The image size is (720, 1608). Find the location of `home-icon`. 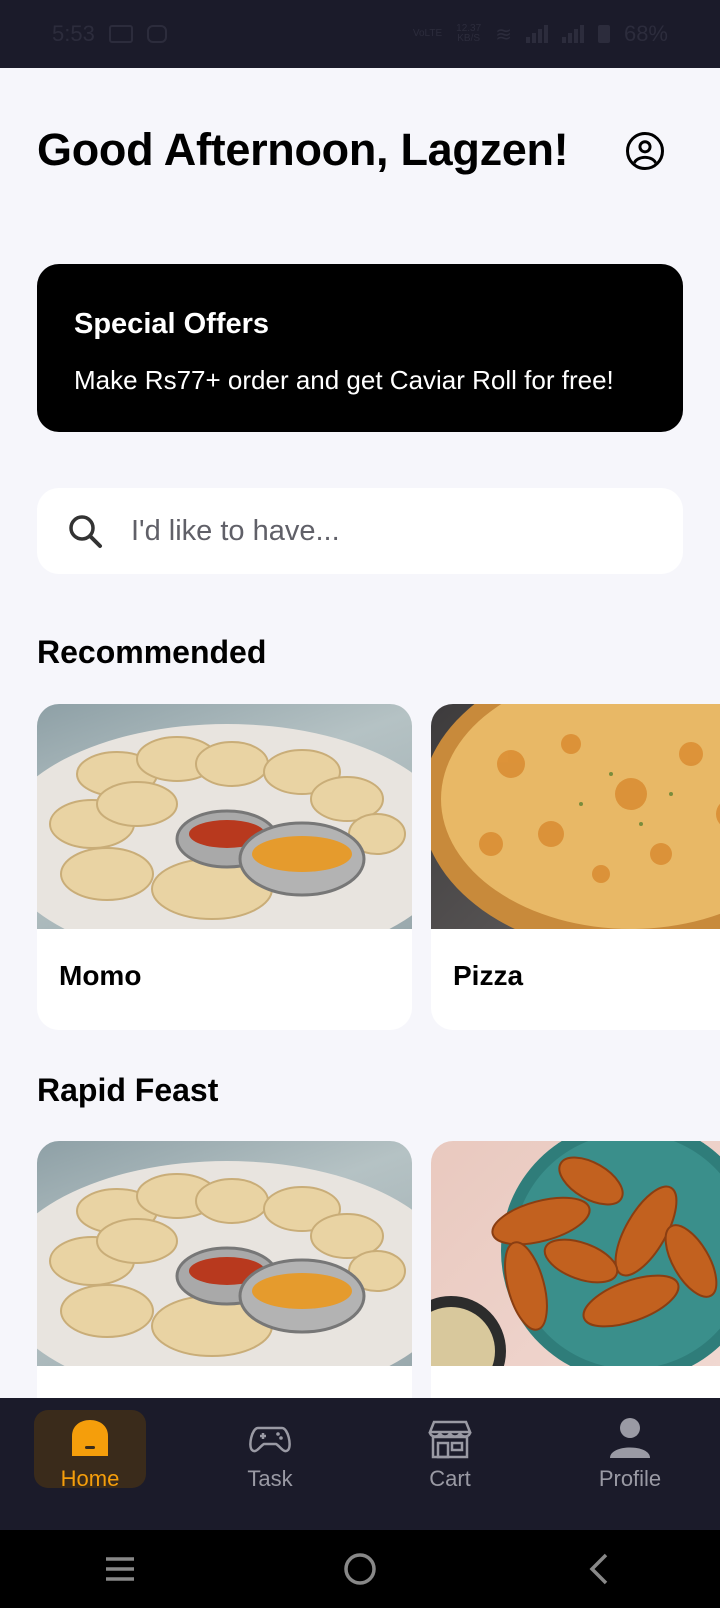

home-icon is located at coordinates (90, 1438).